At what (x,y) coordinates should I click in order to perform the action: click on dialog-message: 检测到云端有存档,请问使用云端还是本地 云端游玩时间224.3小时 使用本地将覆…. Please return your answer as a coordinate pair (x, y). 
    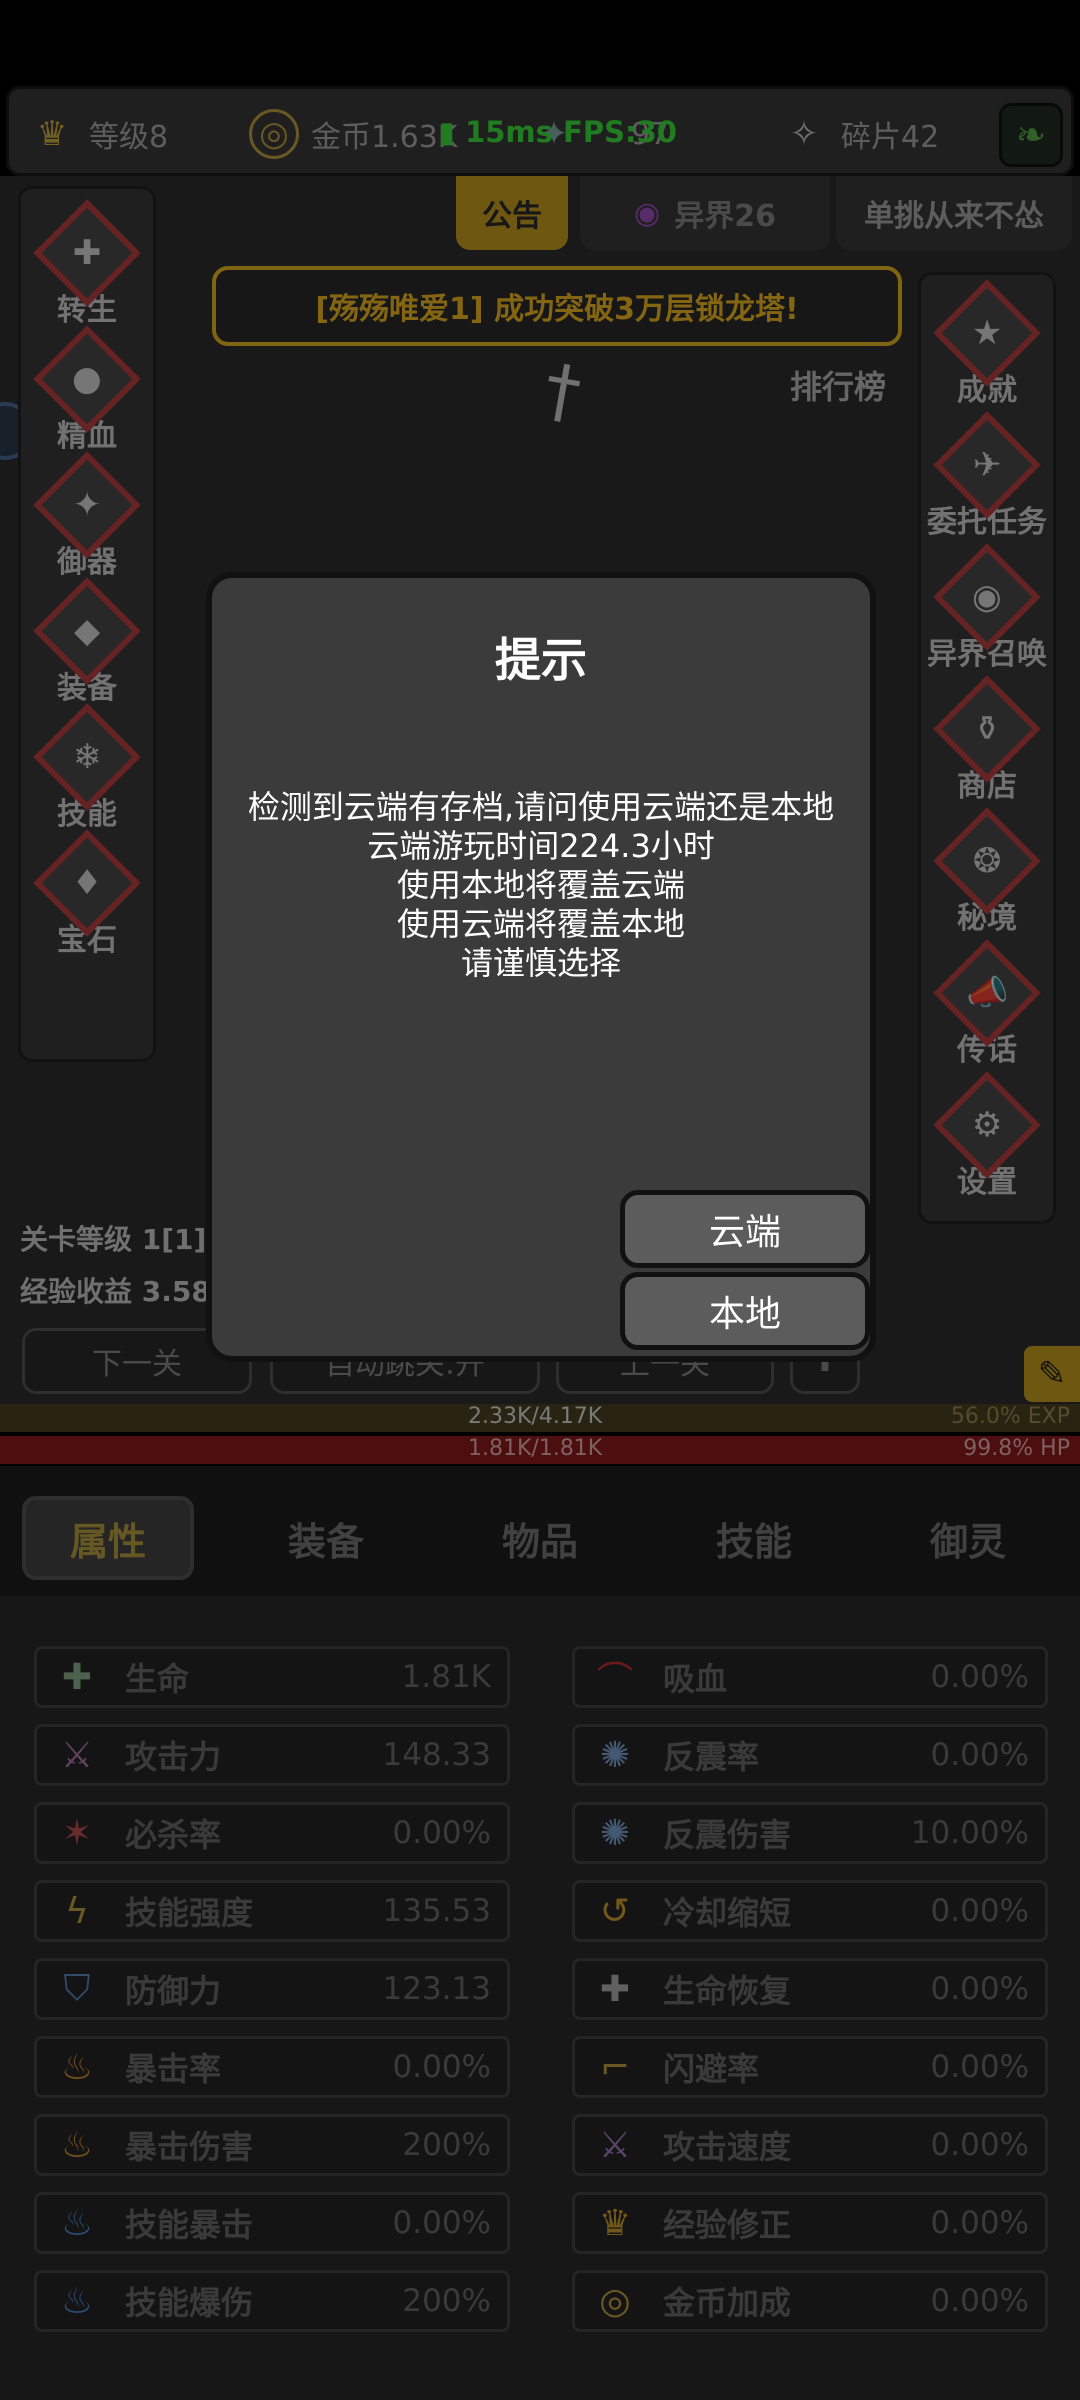
    Looking at the image, I should click on (541, 885).